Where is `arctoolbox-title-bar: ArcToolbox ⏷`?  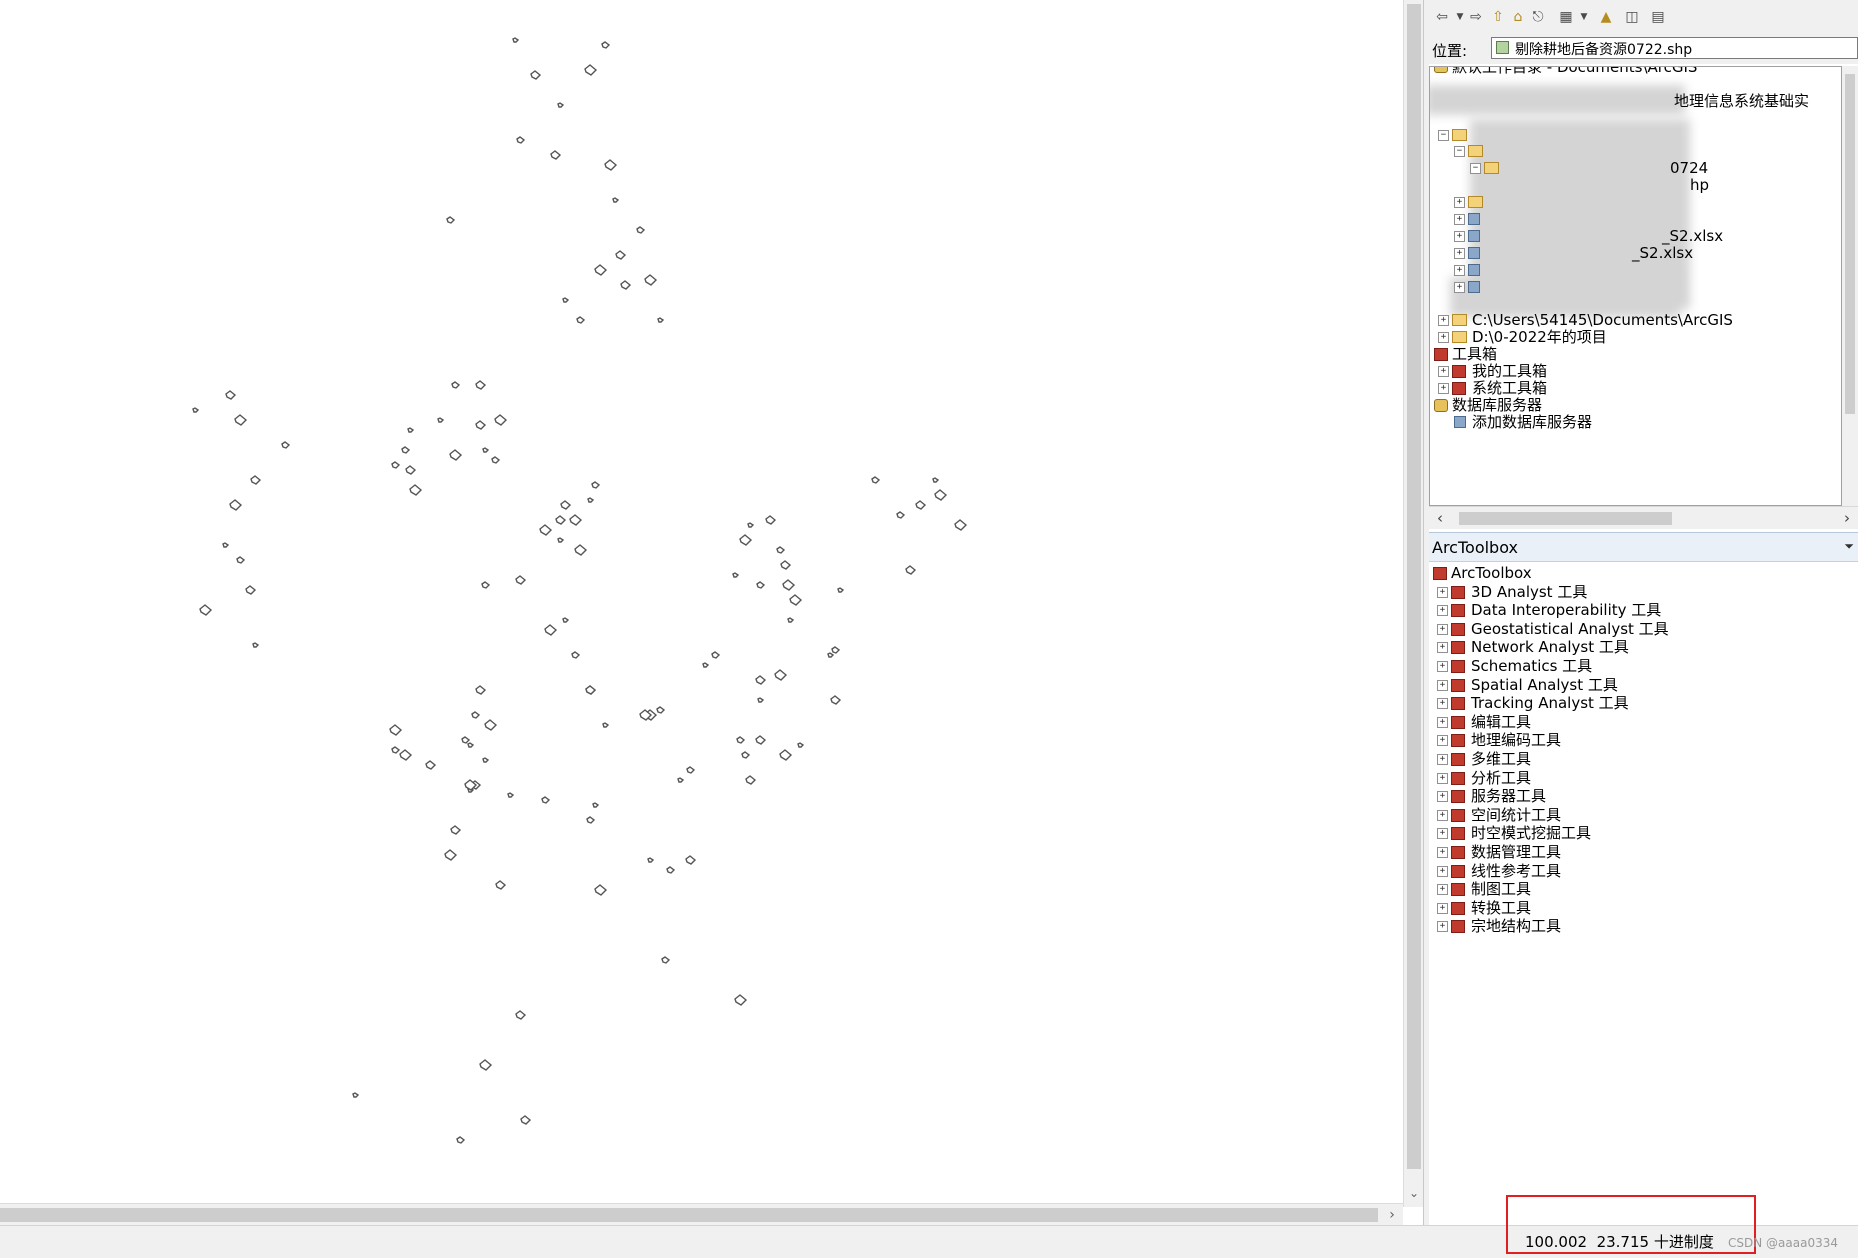 arctoolbox-title-bar: ArcToolbox ⏷ is located at coordinates (1643, 547).